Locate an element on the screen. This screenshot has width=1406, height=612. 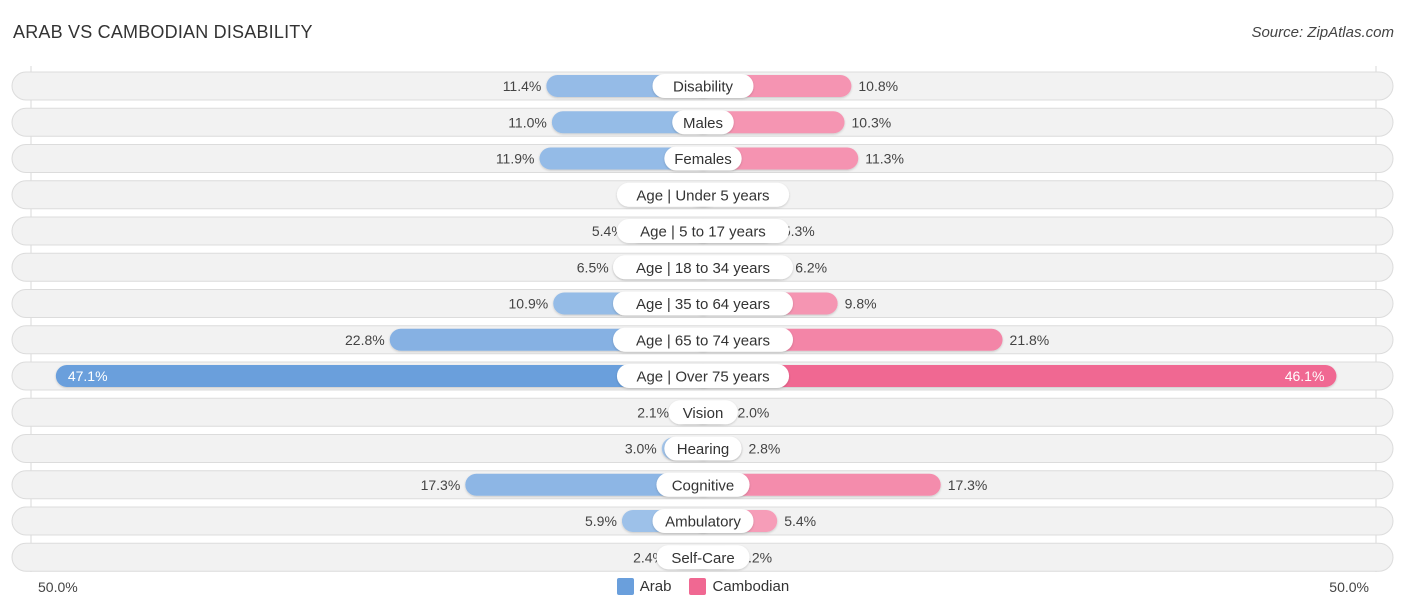
chart-row: 5.4% 5.3%Age | 5 to 17 years is located at coordinates (702, 231).